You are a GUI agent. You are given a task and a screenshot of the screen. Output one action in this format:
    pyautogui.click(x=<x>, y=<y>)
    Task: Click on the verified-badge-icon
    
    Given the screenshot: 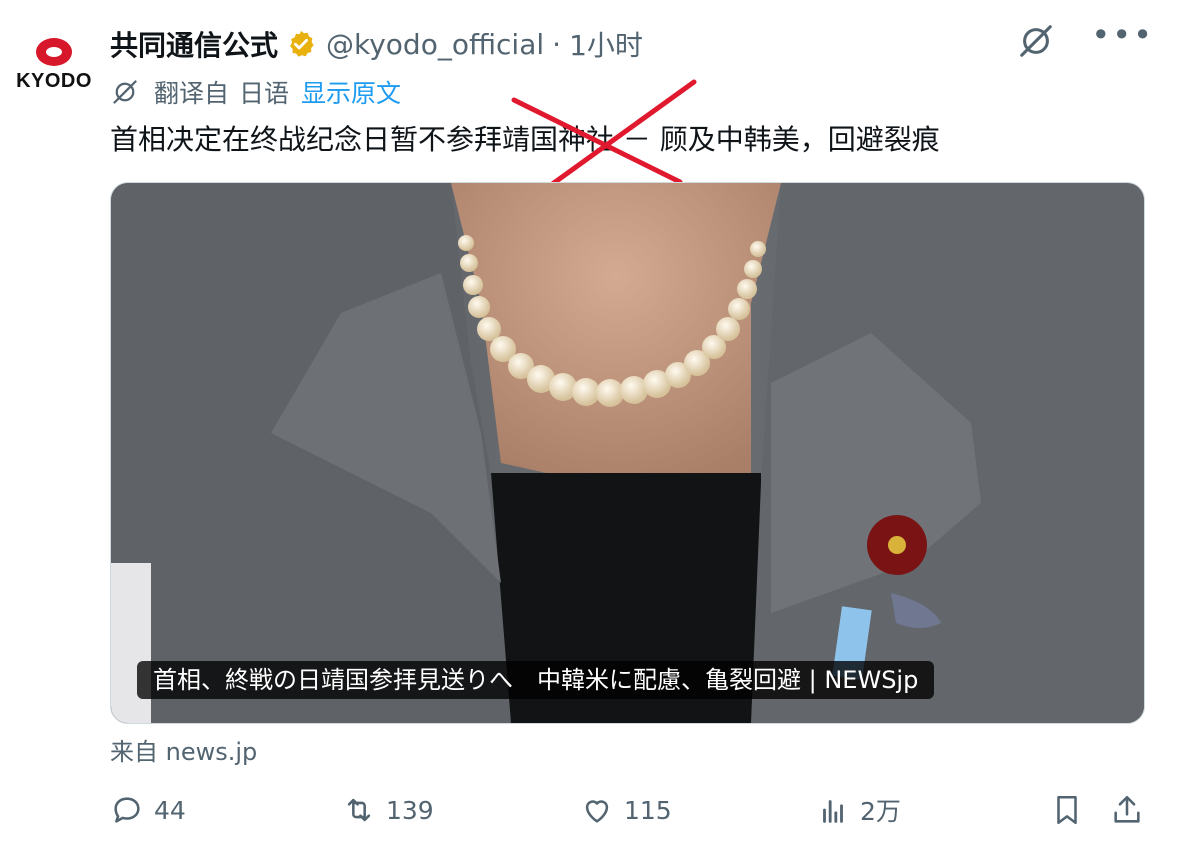 What is the action you would take?
    pyautogui.click(x=301, y=44)
    